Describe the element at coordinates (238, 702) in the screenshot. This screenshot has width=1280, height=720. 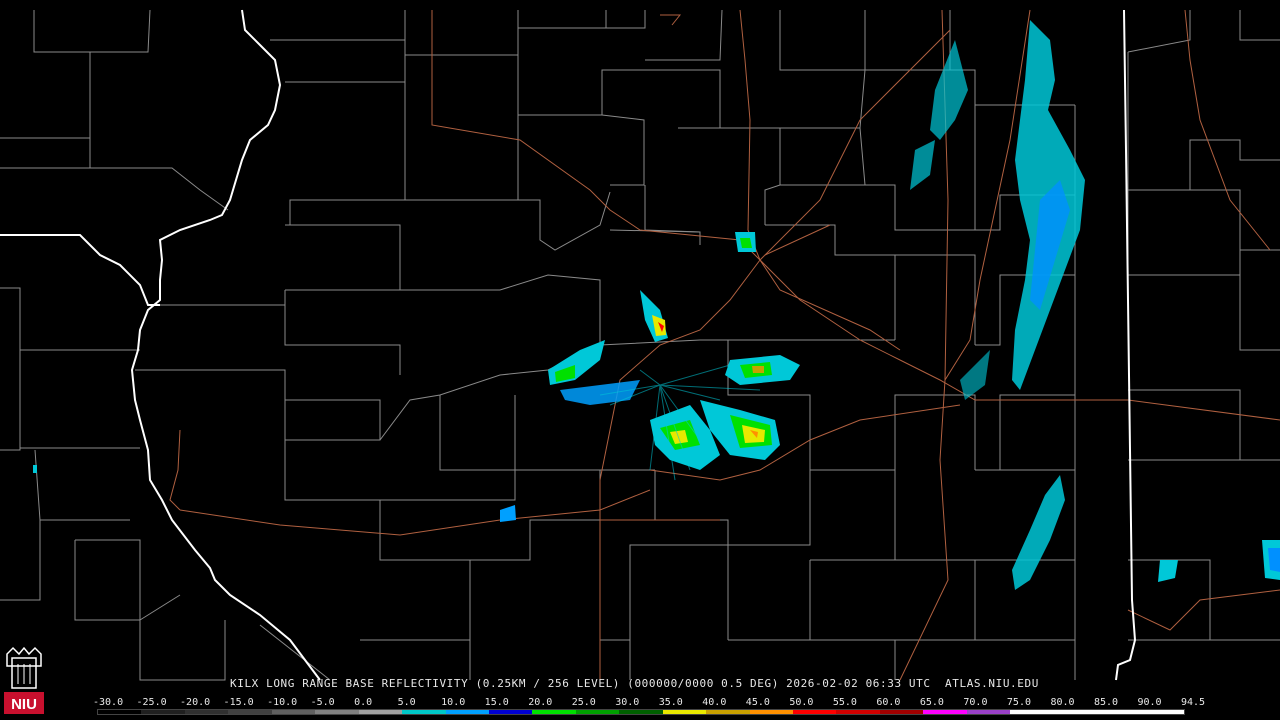
I see `legend-label: -15.0` at that location.